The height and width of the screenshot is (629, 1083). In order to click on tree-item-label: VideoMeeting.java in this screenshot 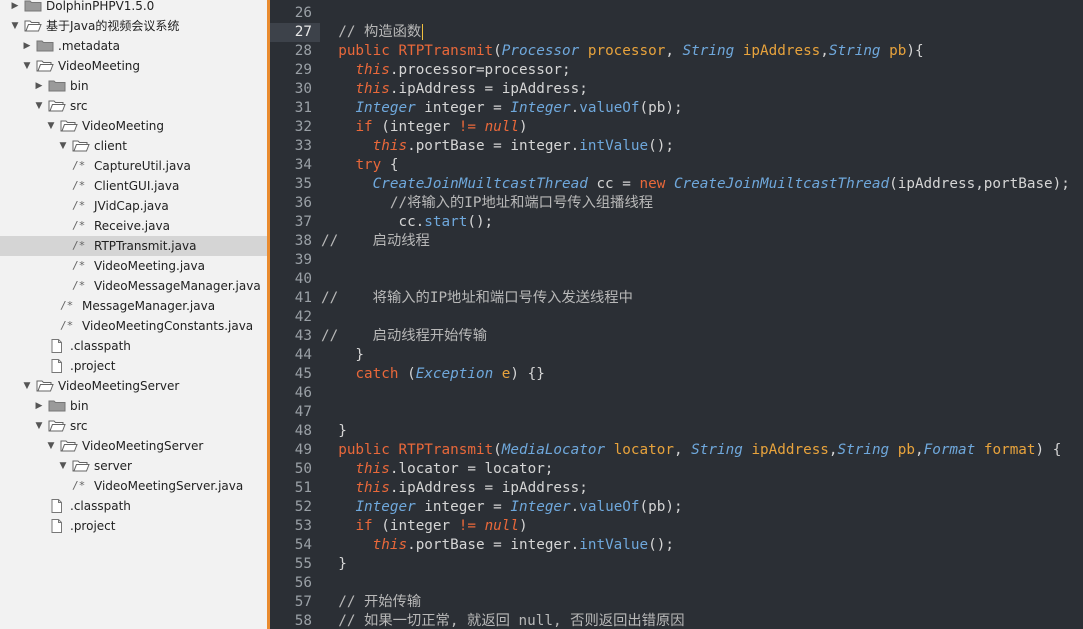, I will do `click(149, 266)`.